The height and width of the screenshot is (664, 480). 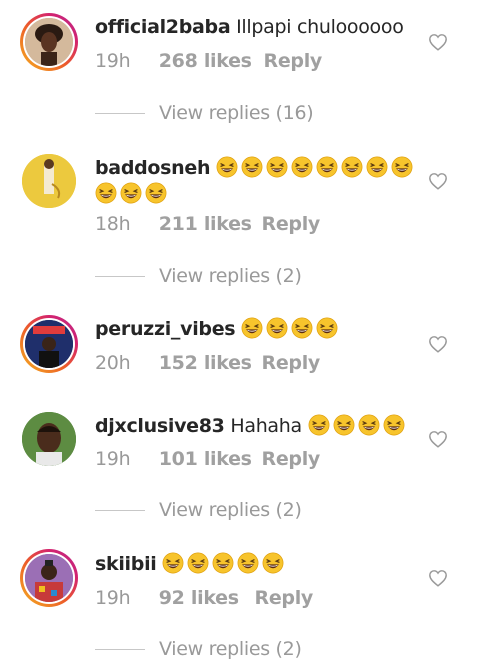 What do you see at coordinates (153, 168) in the screenshot?
I see `username: baddosneh` at bounding box center [153, 168].